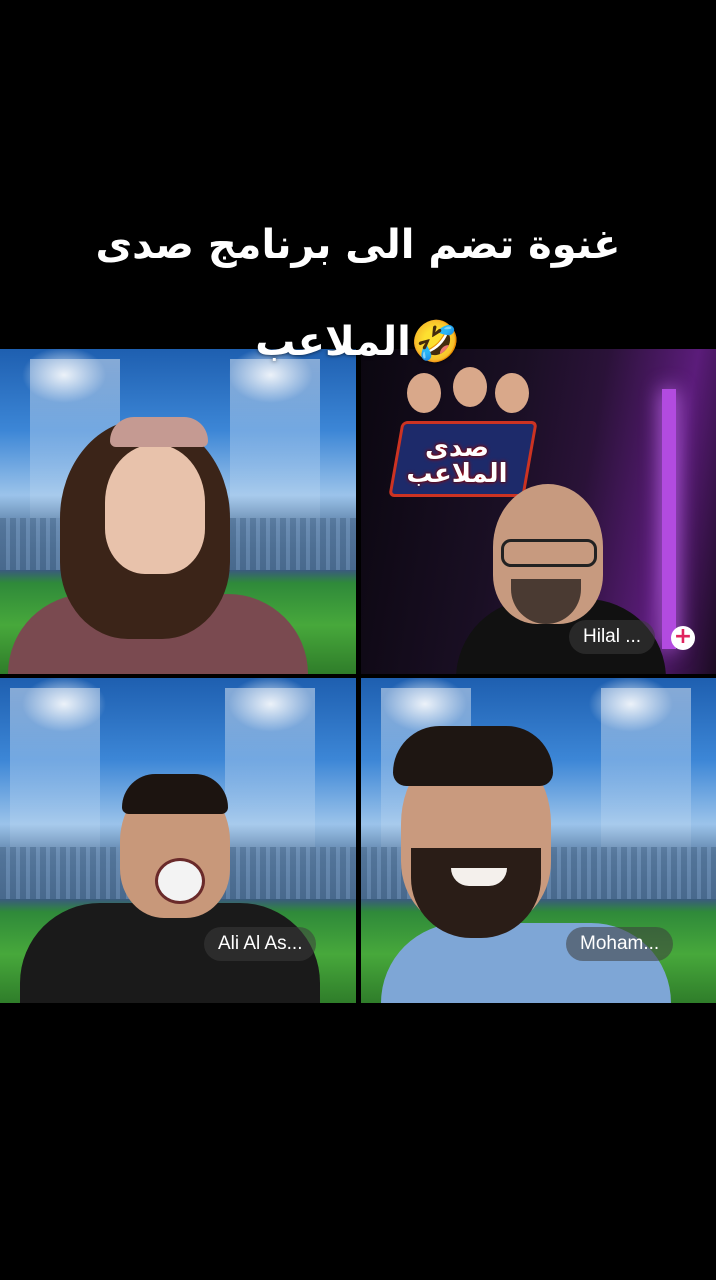  What do you see at coordinates (669, 519) in the screenshot?
I see `neon-light` at bounding box center [669, 519].